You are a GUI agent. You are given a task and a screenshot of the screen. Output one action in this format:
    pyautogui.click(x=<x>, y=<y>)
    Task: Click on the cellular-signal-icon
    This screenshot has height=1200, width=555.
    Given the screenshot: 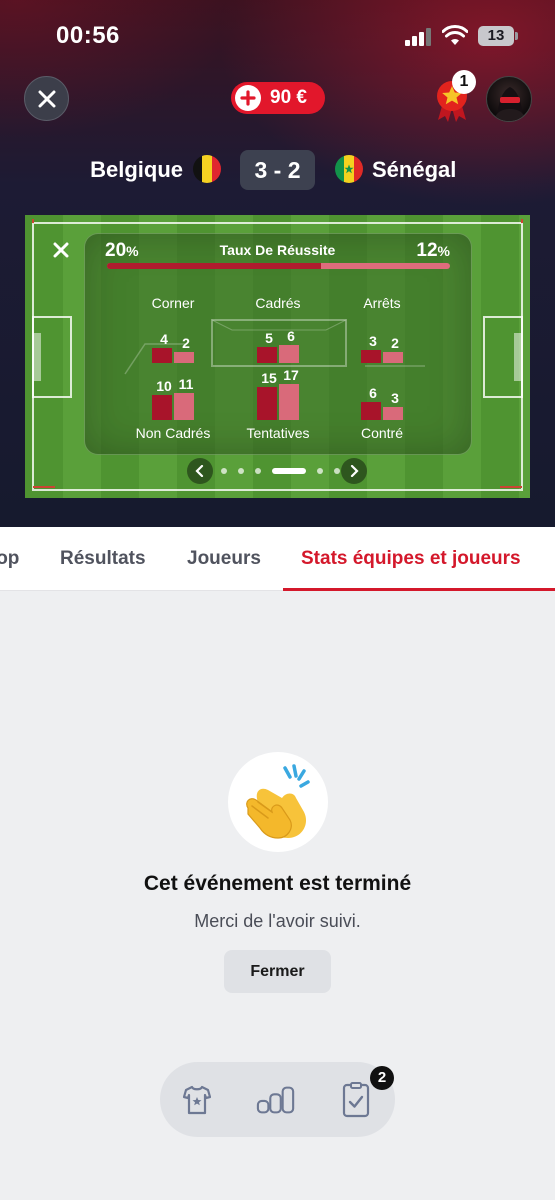 What is the action you would take?
    pyautogui.click(x=419, y=37)
    